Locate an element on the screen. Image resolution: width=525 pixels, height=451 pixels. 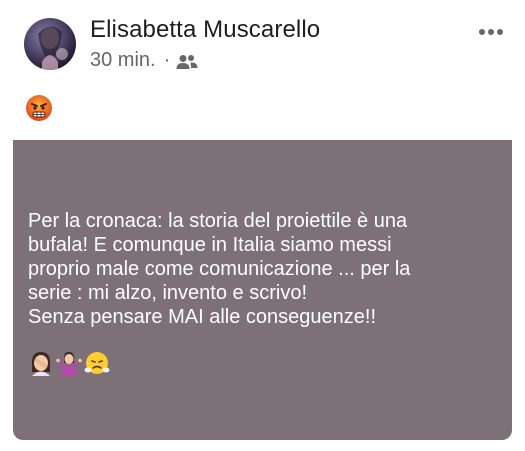
face-with-steam-emoji is located at coordinates (97, 363).